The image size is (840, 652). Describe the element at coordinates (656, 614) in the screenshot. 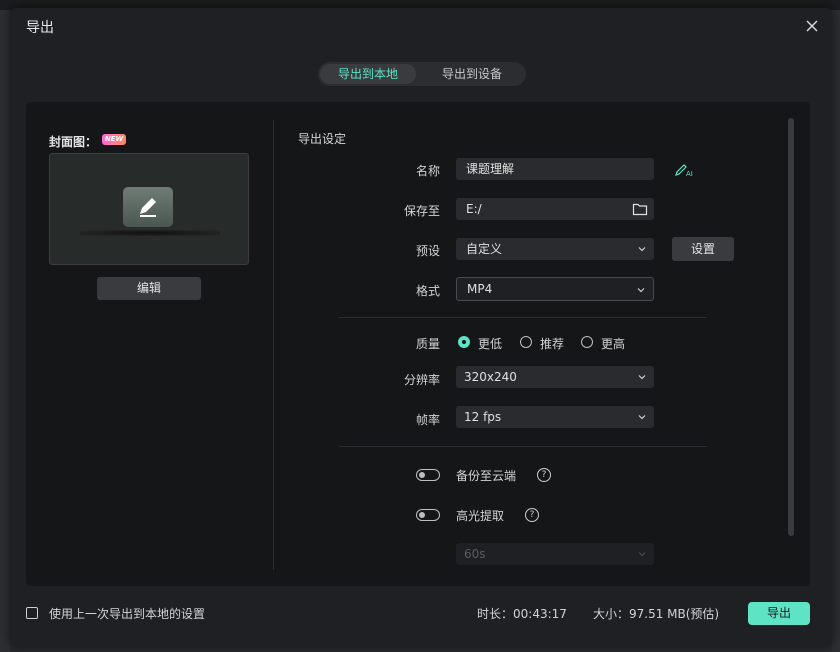

I see `estimated-size-text: 大小：97.51 MB(预估)` at that location.